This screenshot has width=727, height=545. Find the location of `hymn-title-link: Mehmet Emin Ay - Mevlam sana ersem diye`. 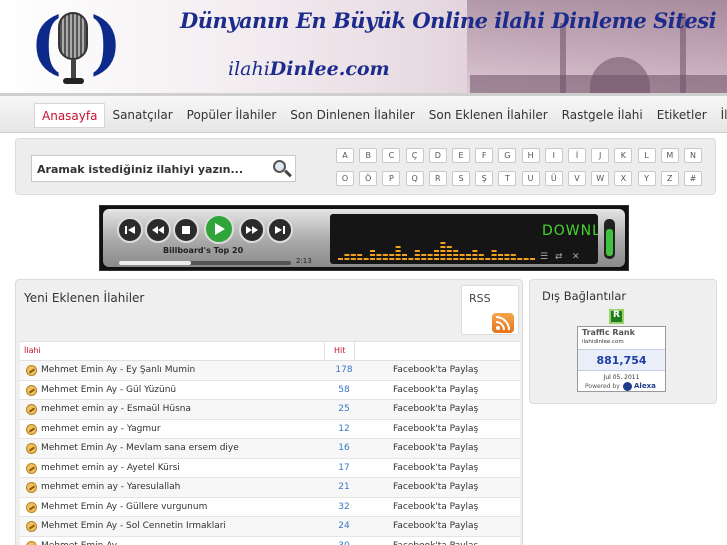

hymn-title-link: Mehmet Emin Ay - Mevlam sana ersem diye is located at coordinates (140, 448).